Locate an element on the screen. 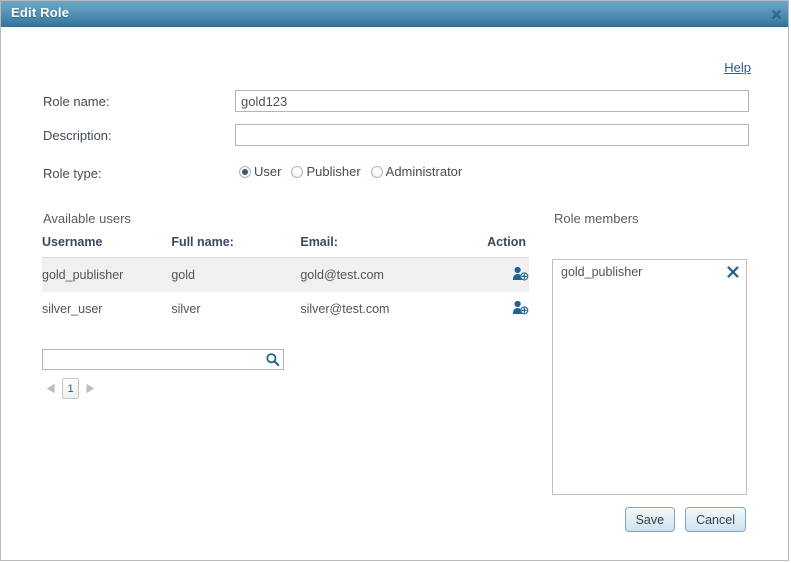 The width and height of the screenshot is (791, 563). available-users-title: Available users is located at coordinates (87, 218).